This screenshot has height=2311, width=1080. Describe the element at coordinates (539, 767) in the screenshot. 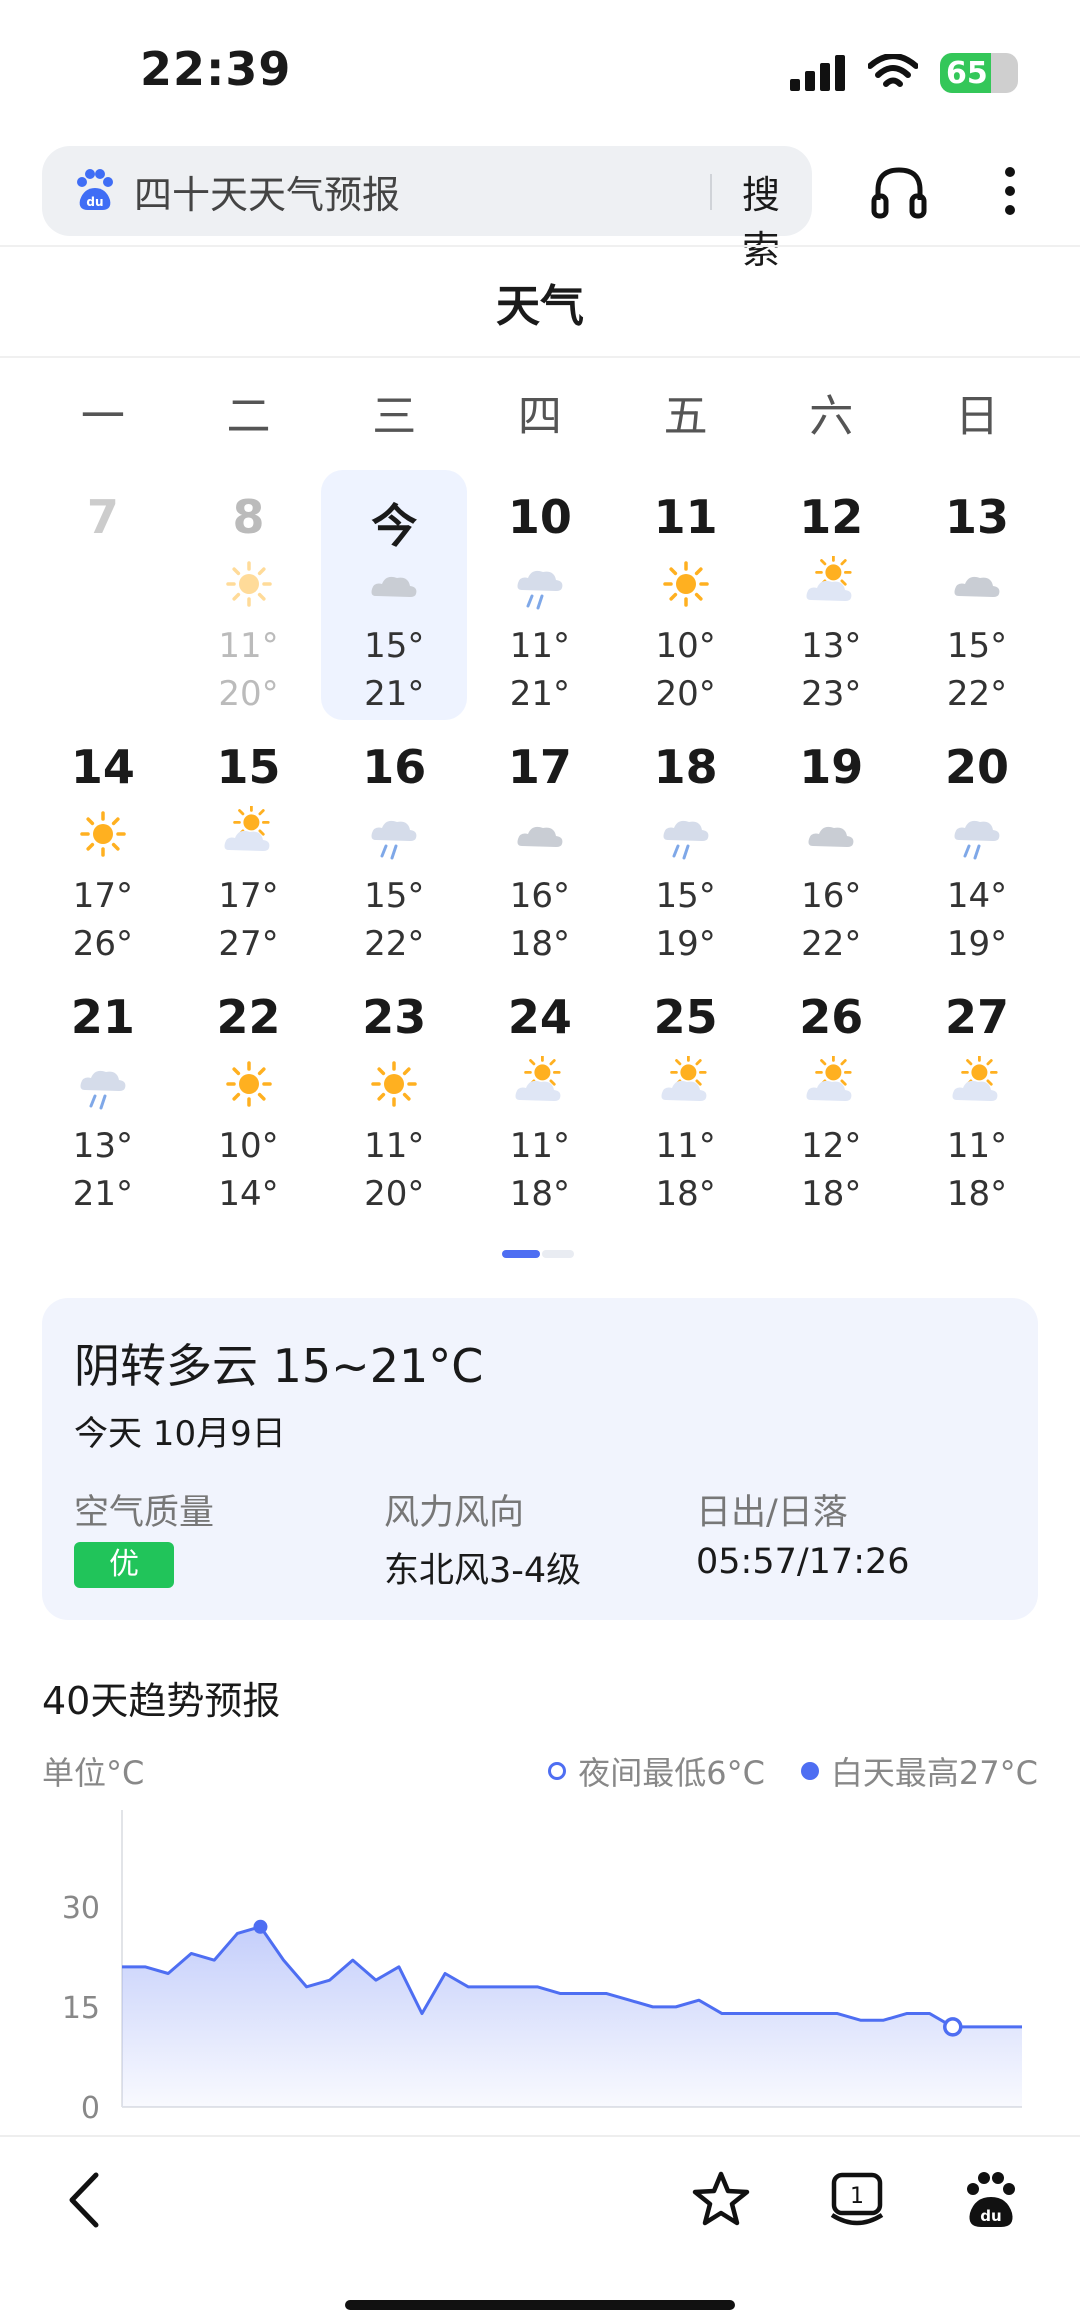

I see `day-number: 17` at that location.